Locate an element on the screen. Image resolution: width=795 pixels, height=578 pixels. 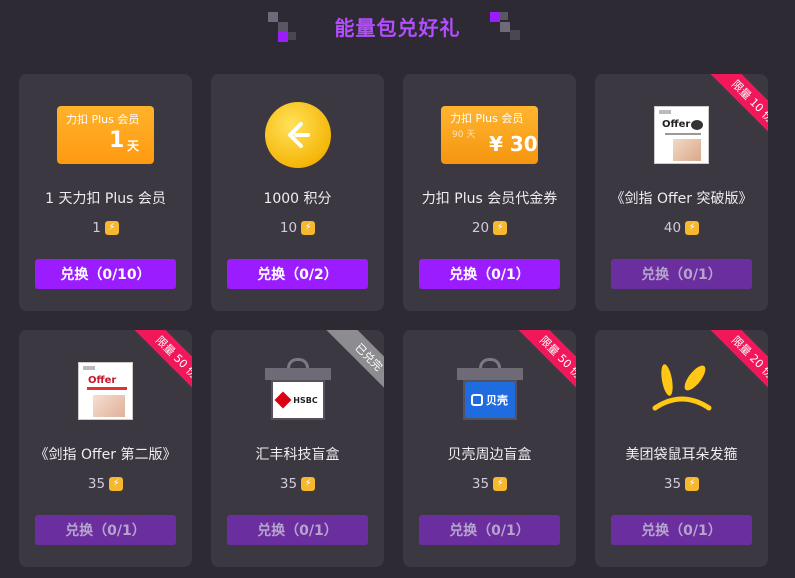
reward-price: 40 ⚡ is located at coordinates (681, 228).